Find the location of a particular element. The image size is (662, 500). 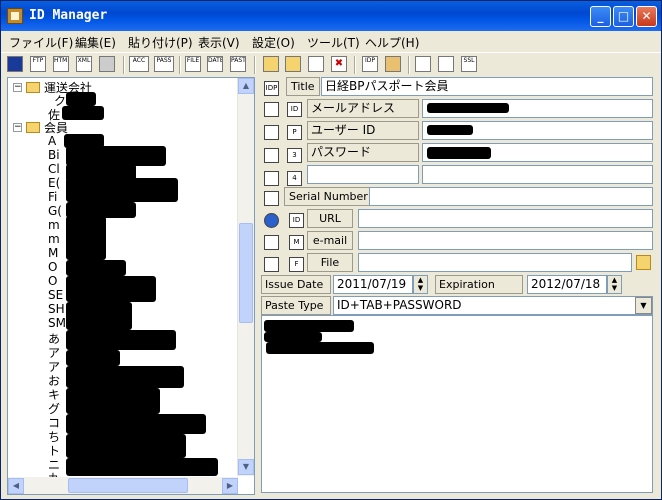

url-label: URL is located at coordinates (330, 218).